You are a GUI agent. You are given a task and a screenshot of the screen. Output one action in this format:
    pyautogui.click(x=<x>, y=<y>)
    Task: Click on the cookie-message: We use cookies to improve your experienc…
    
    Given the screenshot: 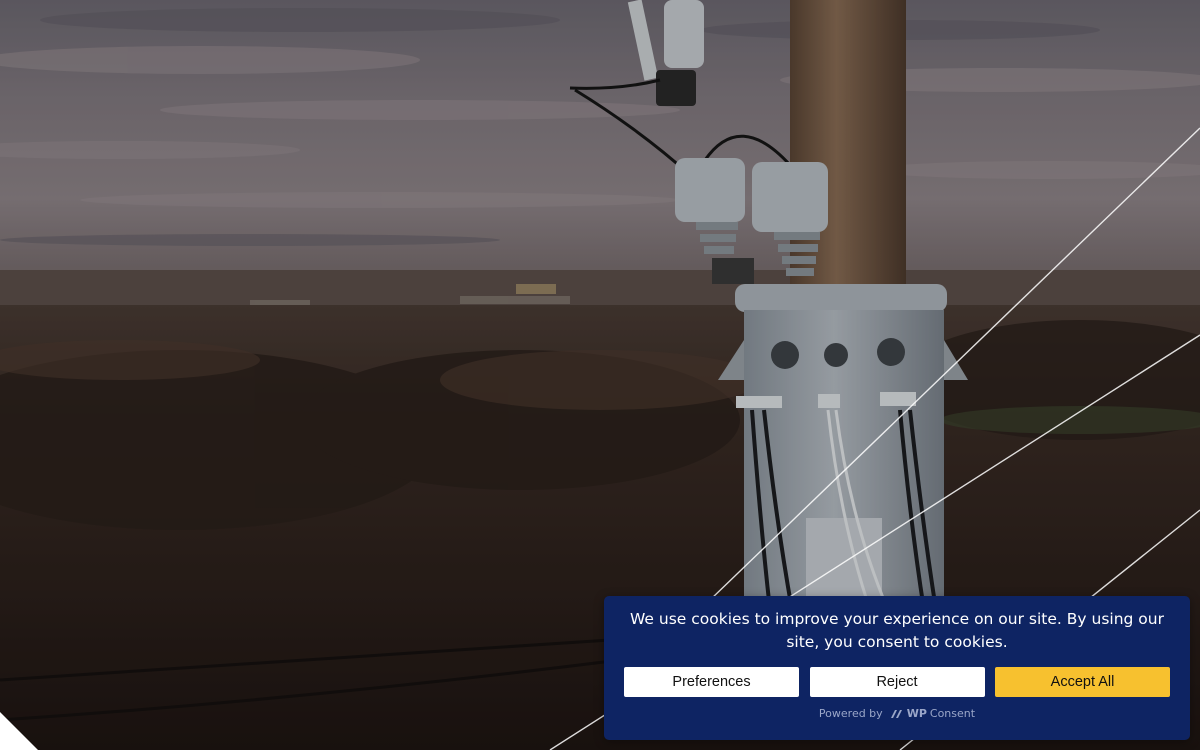 What is the action you would take?
    pyautogui.click(x=897, y=630)
    